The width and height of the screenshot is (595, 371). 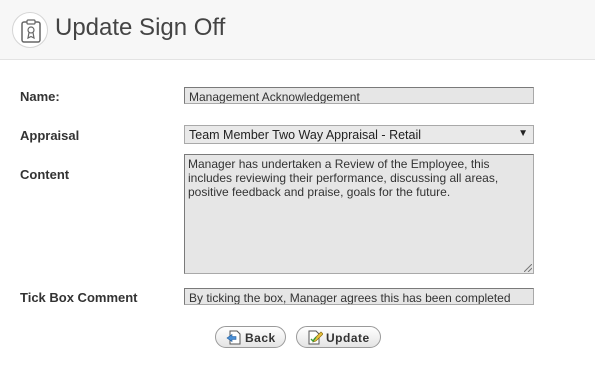 What do you see at coordinates (140, 27) in the screenshot?
I see `page-title: Update Sign Off` at bounding box center [140, 27].